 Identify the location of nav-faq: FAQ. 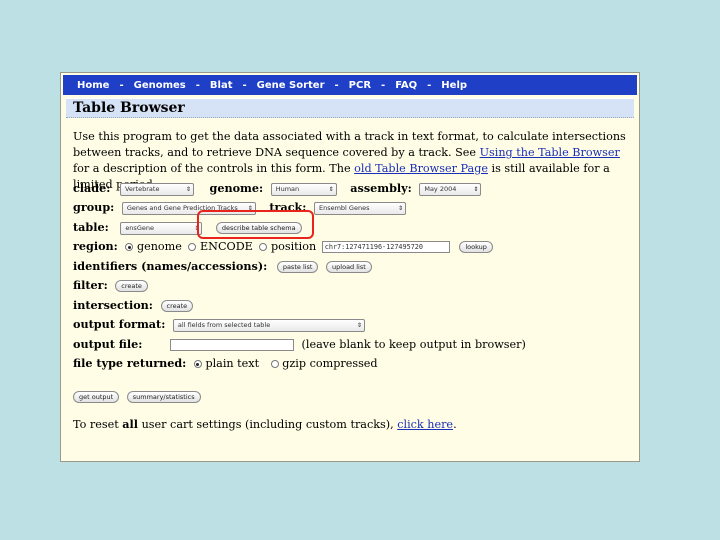
(406, 85).